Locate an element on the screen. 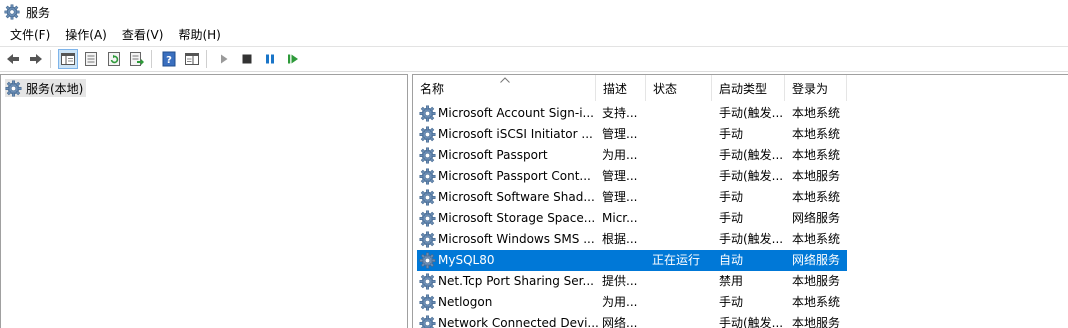 The image size is (1068, 328). column-header-startup-type: 启动类型 is located at coordinates (748, 88).